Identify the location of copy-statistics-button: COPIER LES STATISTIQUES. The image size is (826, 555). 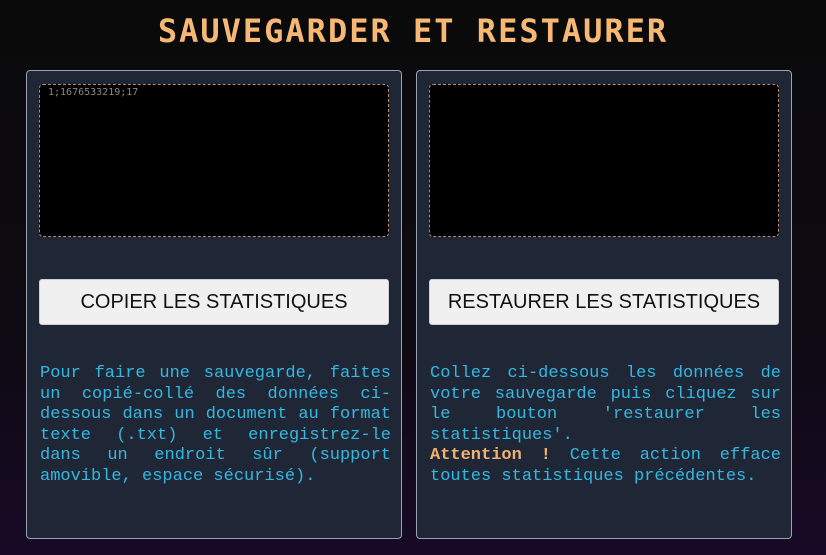
(214, 302).